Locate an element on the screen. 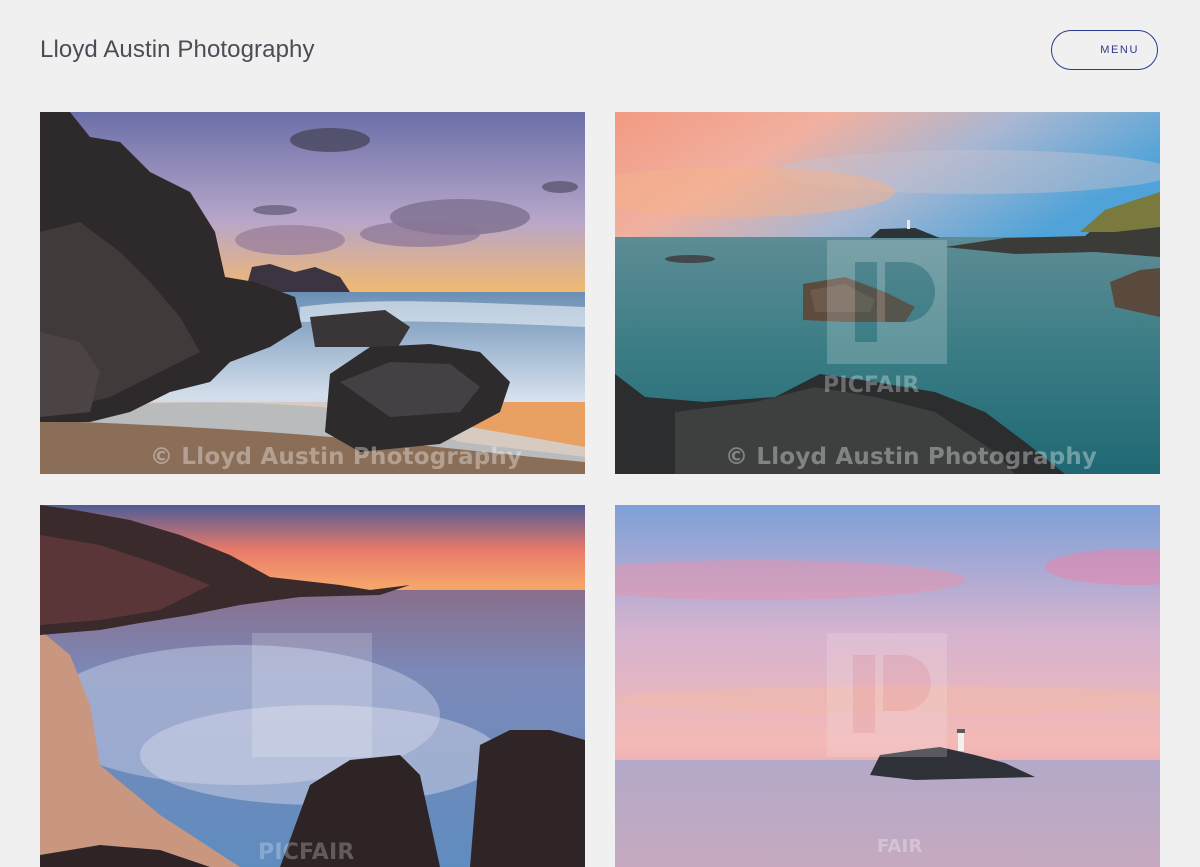  picfair-logo-text: FAIR is located at coordinates (900, 846).